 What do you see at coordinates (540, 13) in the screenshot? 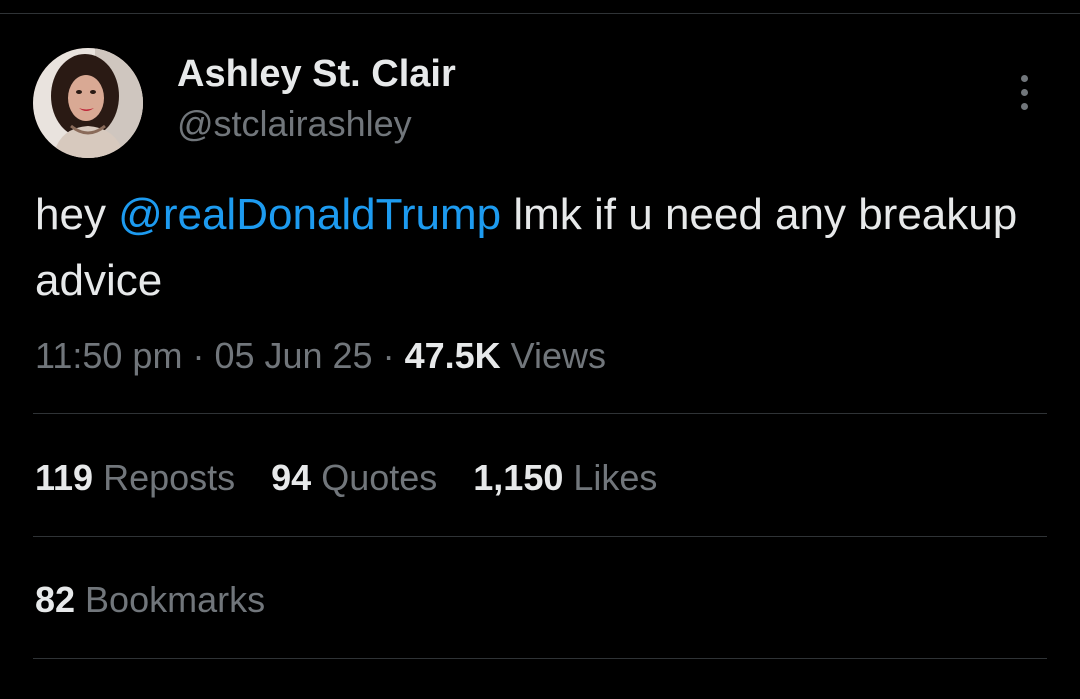
I see `top-divider` at bounding box center [540, 13].